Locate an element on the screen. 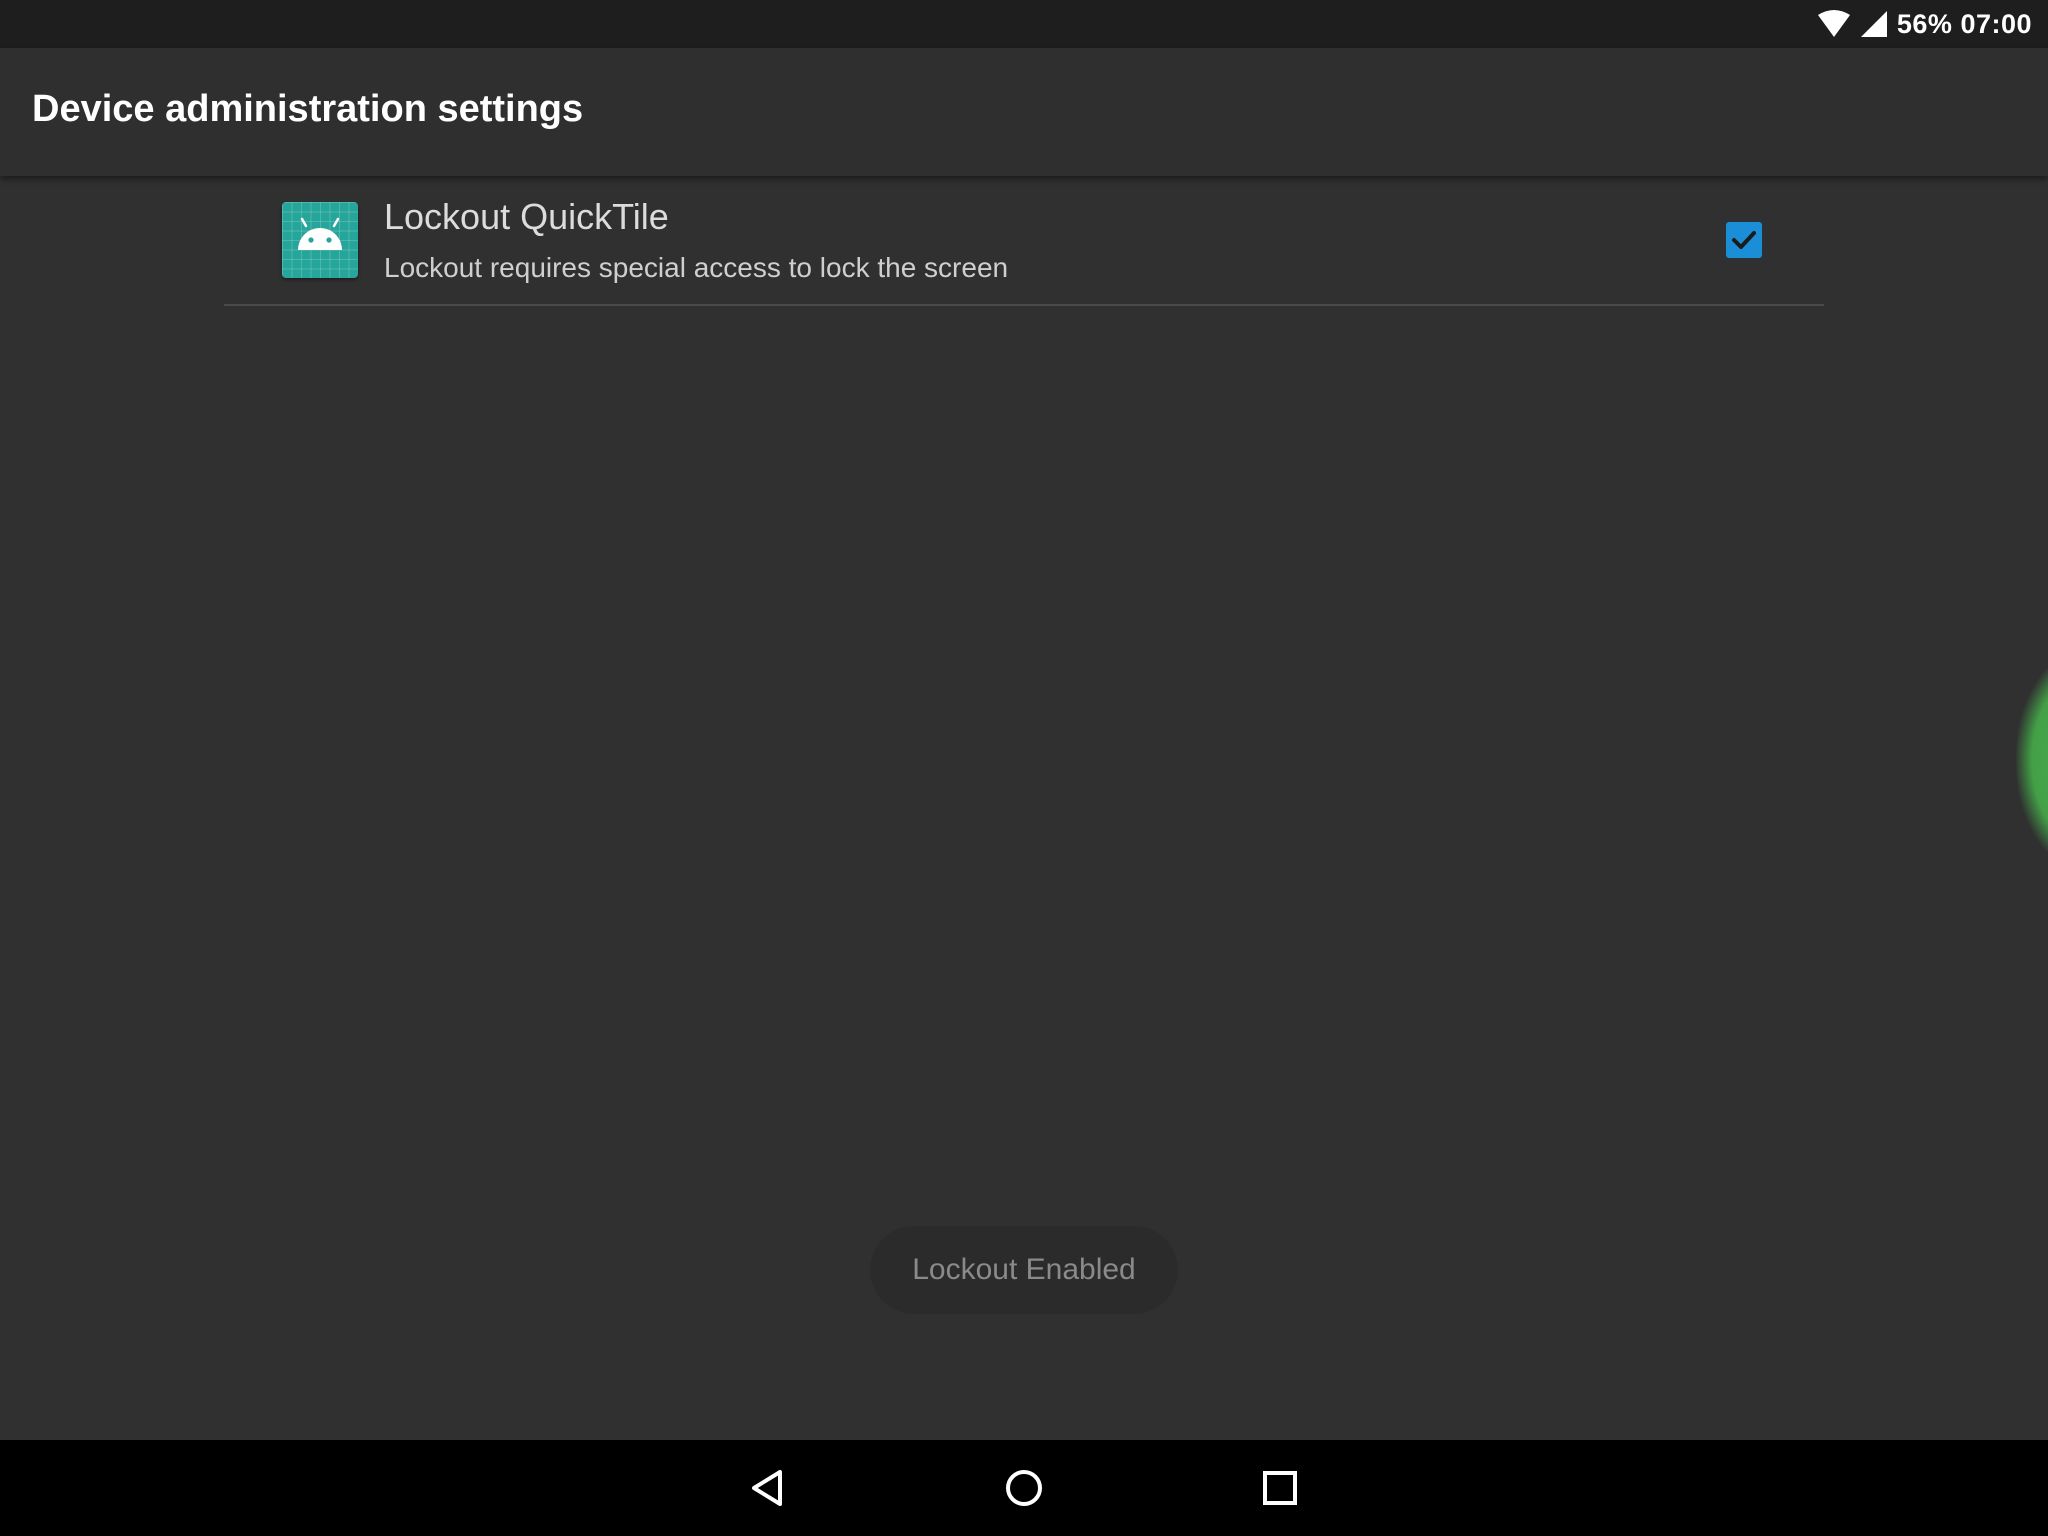 The height and width of the screenshot is (1536, 2048). wifi-icon is located at coordinates (1834, 24).